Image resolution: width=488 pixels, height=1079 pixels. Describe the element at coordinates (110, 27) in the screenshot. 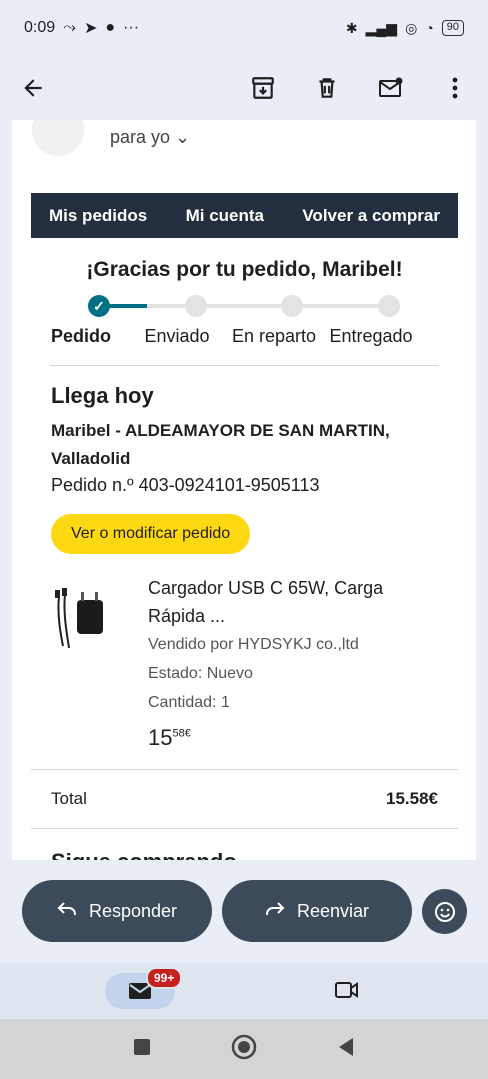

I see `facebook-icon: ●` at that location.